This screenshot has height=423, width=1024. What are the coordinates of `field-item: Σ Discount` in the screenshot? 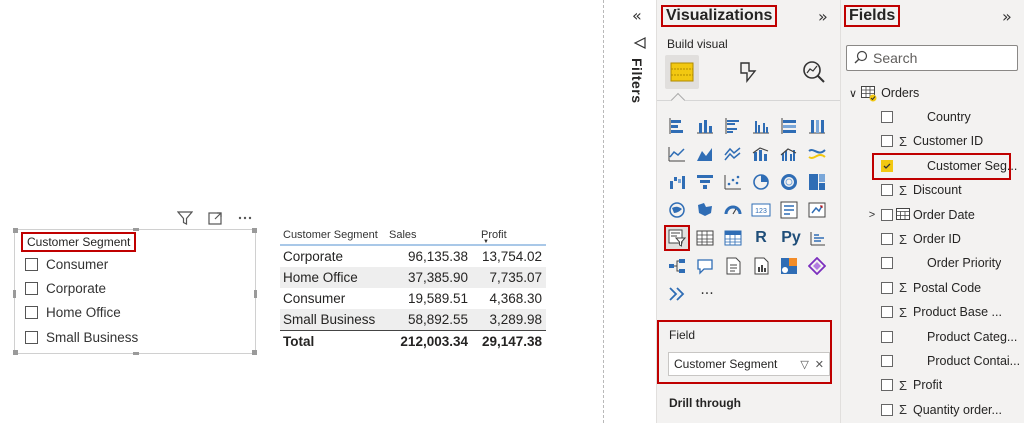 It's located at (932, 190).